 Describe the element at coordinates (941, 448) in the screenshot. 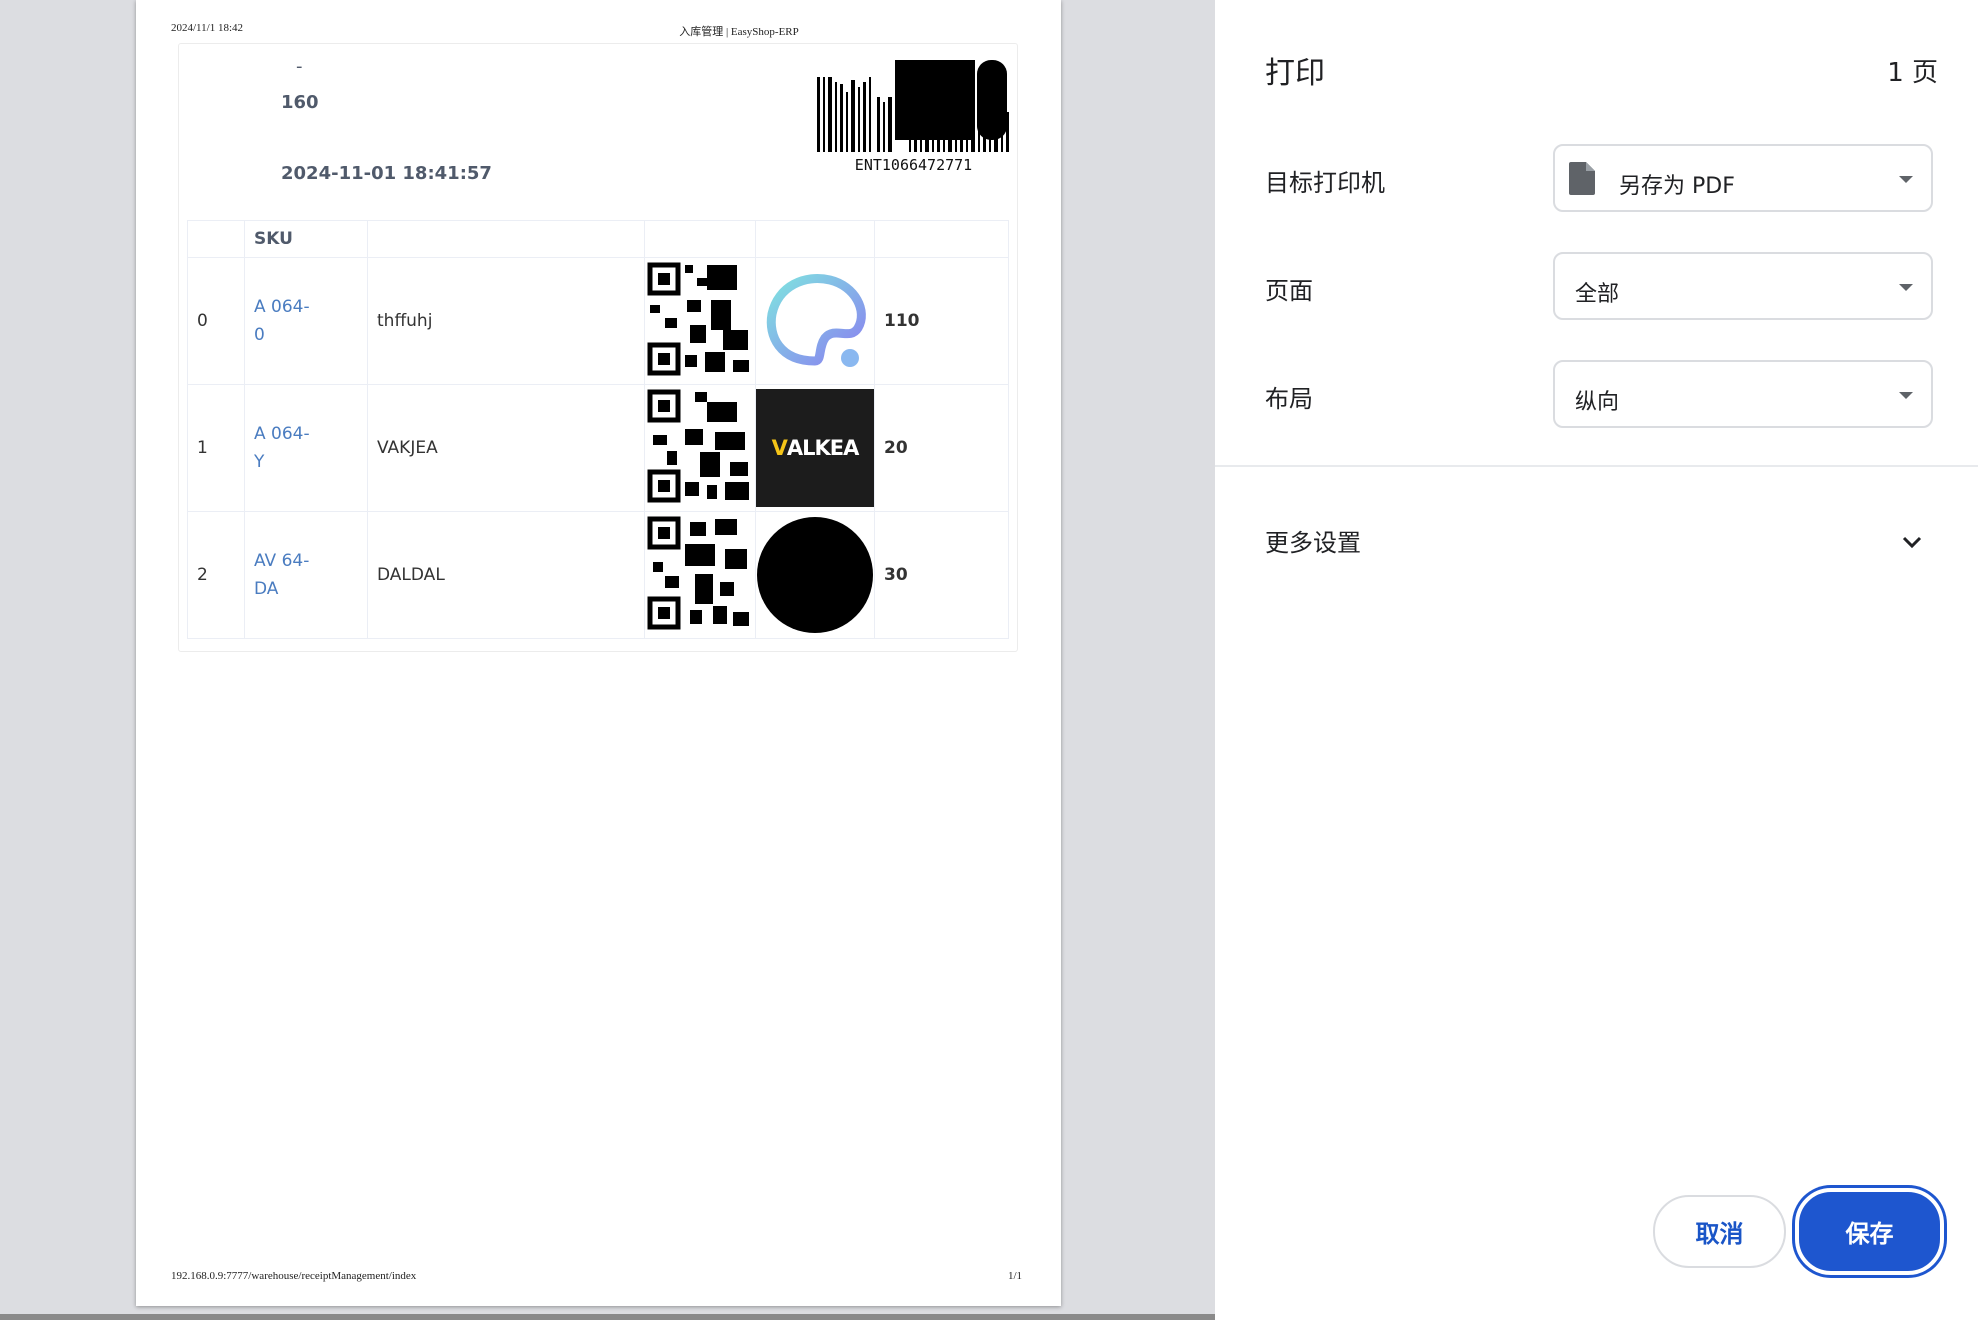

I see `row-quantity: 20` at that location.